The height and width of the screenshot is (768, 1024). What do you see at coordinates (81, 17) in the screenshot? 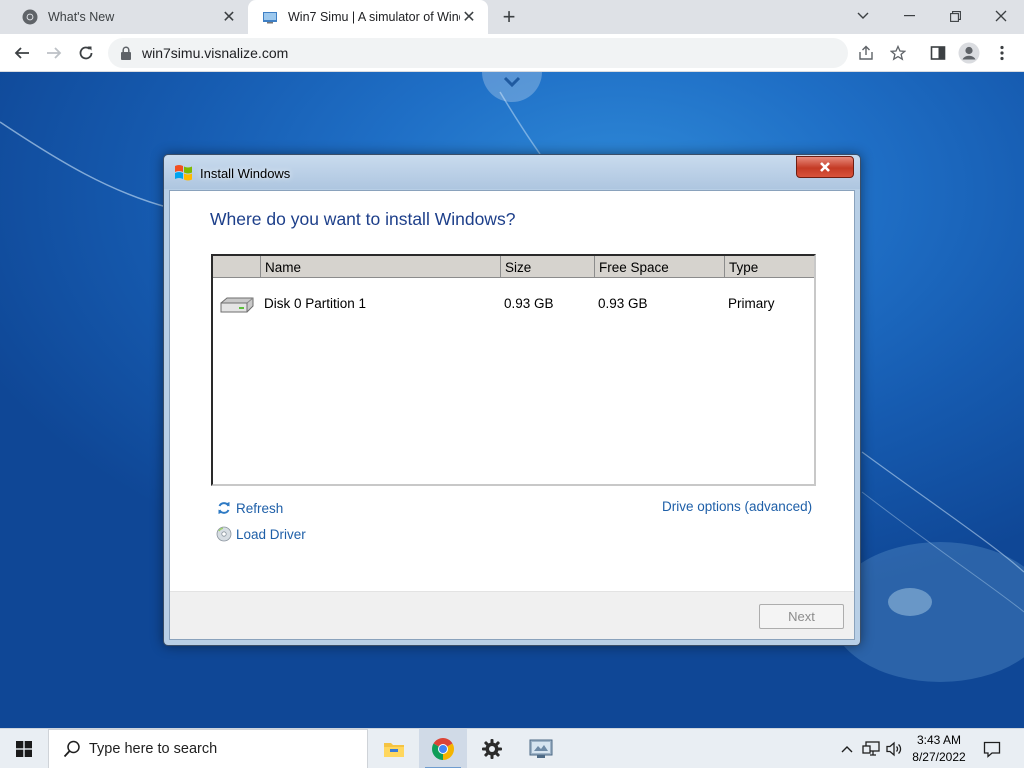
I see `tab-title: What's New` at bounding box center [81, 17].